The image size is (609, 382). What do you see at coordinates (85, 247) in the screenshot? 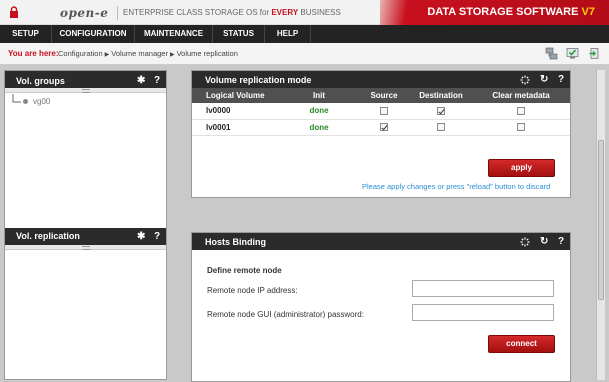
I see `vol-replication-collapse-handle` at bounding box center [85, 247].